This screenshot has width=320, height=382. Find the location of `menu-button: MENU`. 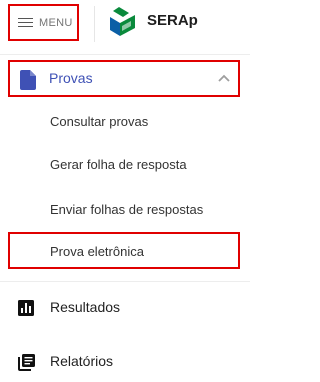

menu-button: MENU is located at coordinates (43, 22).